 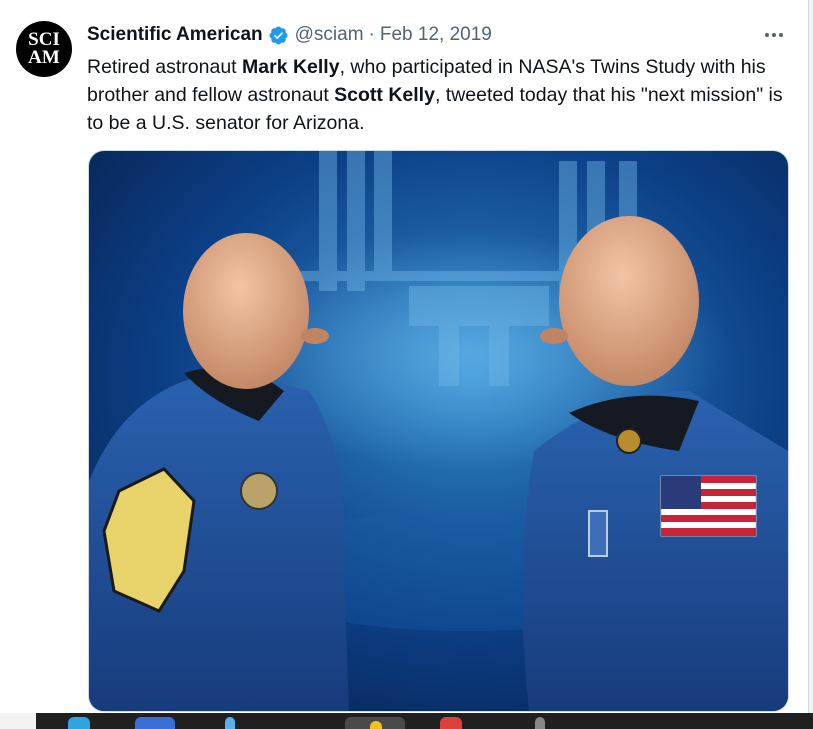 I want to click on handle: @sciam, so click(x=329, y=35).